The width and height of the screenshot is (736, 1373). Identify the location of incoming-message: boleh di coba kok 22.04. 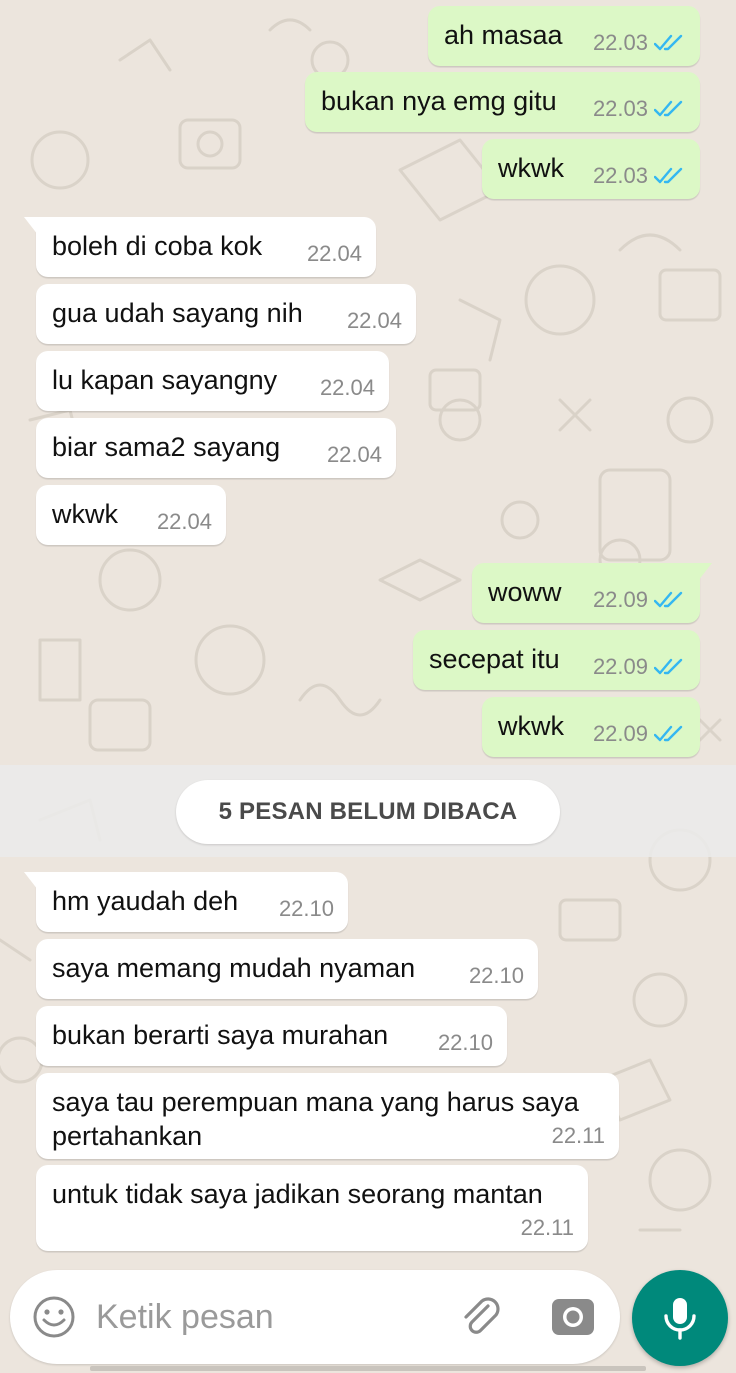
(200, 247).